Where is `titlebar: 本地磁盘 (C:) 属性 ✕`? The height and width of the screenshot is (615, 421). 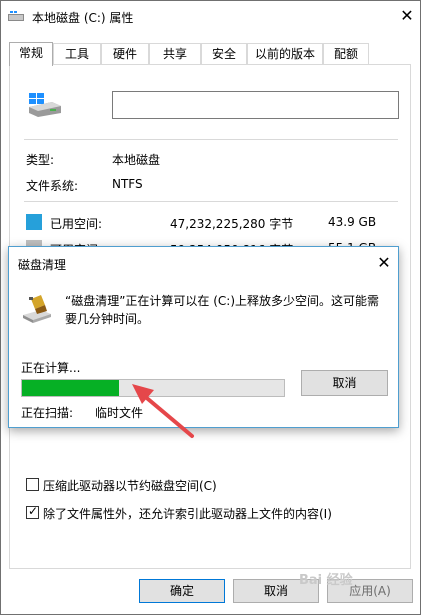 titlebar: 本地磁盘 (C:) 属性 ✕ is located at coordinates (210, 17).